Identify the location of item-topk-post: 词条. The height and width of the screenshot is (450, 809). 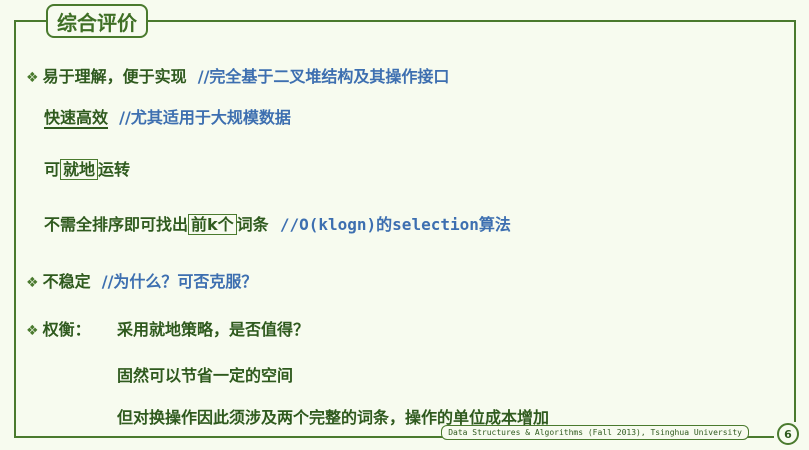
(252, 224).